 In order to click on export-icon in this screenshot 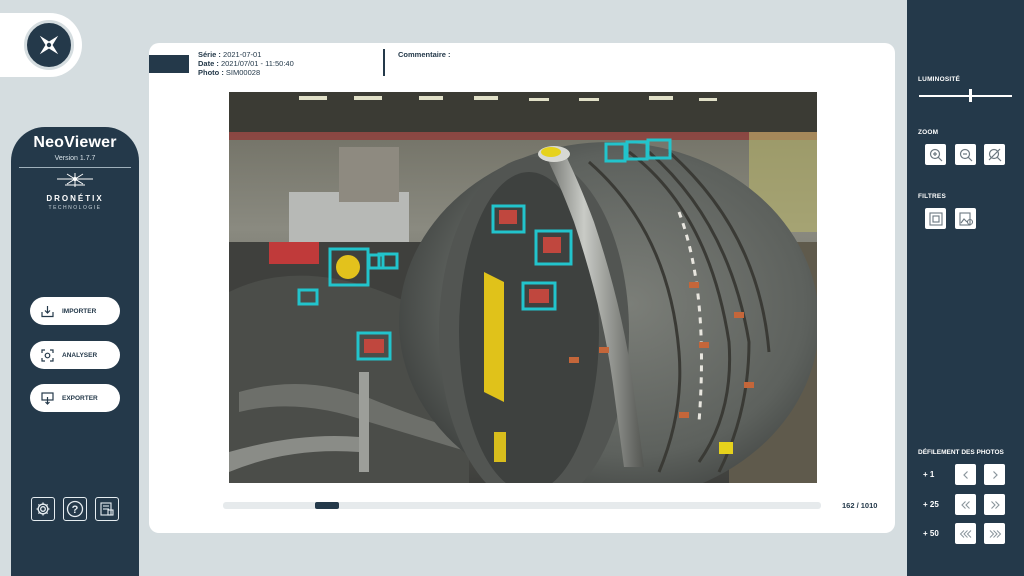, I will do `click(47, 398)`.